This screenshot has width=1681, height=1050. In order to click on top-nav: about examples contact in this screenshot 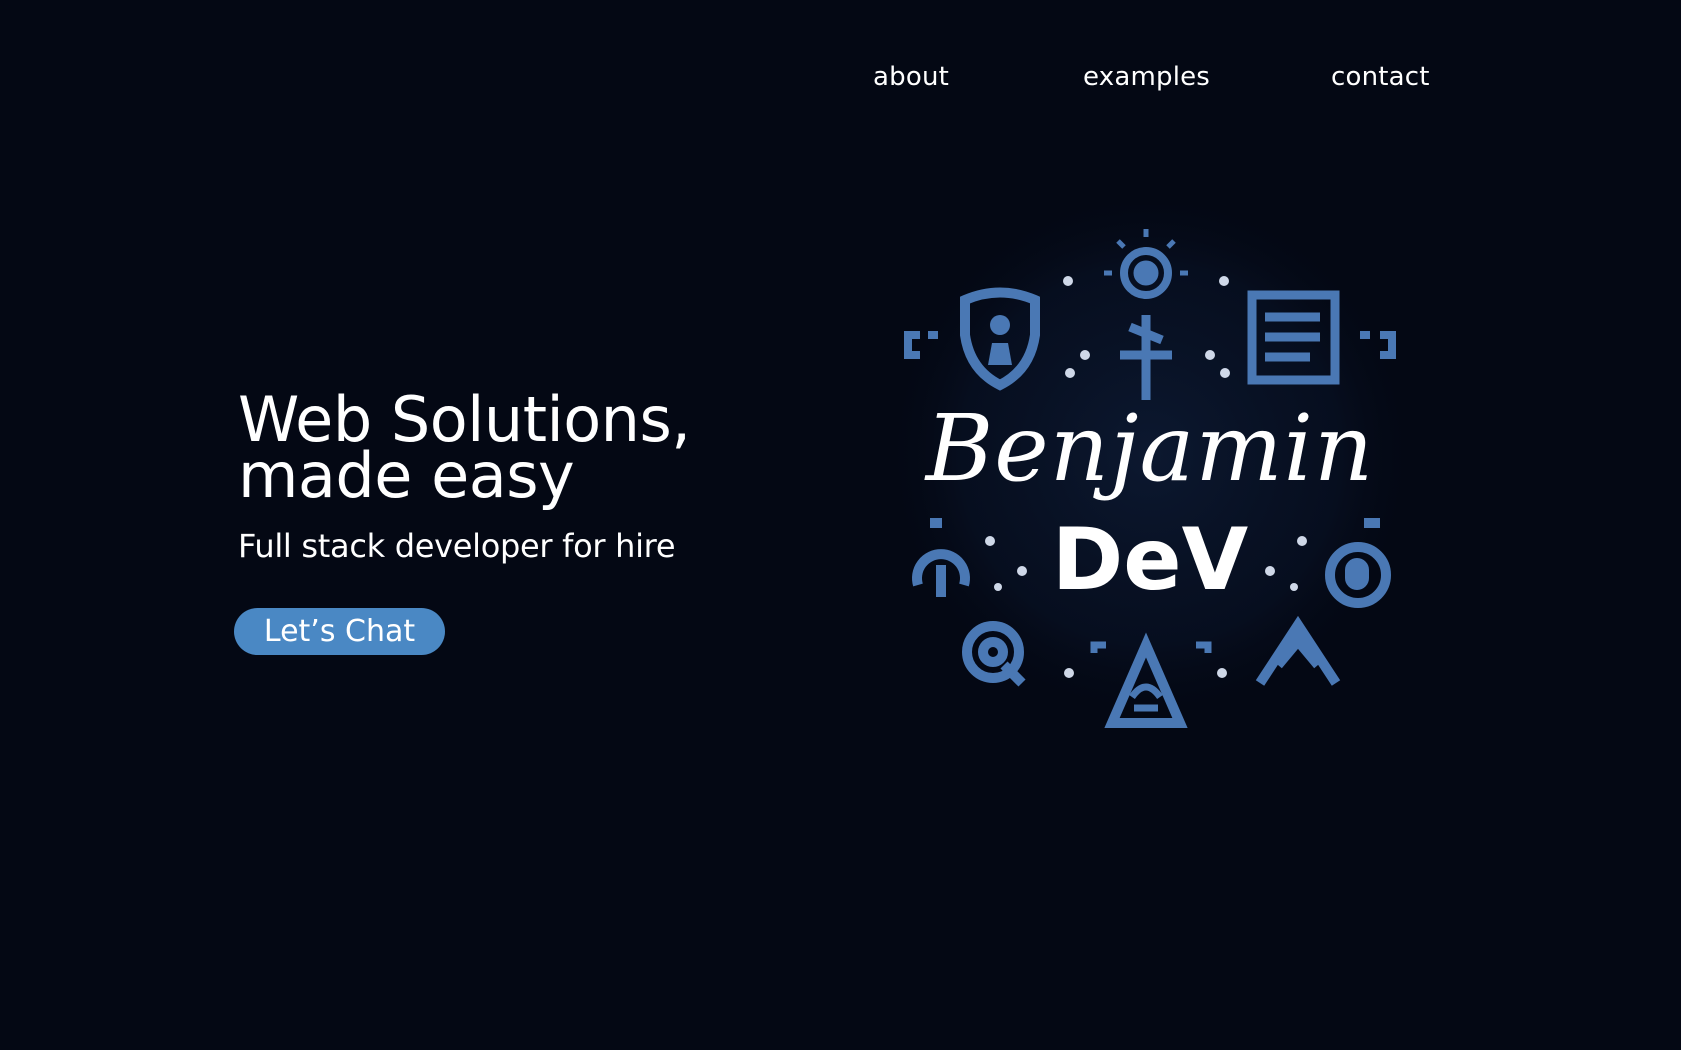, I will do `click(840, 78)`.